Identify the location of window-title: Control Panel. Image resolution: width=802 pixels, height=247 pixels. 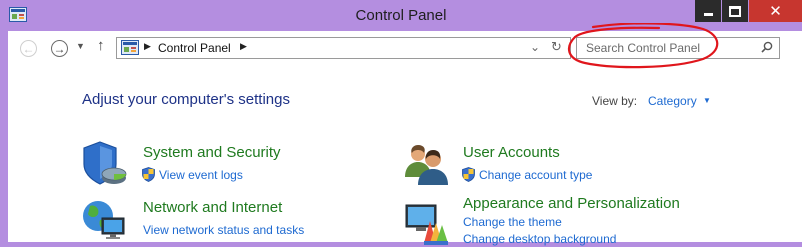
(401, 15).